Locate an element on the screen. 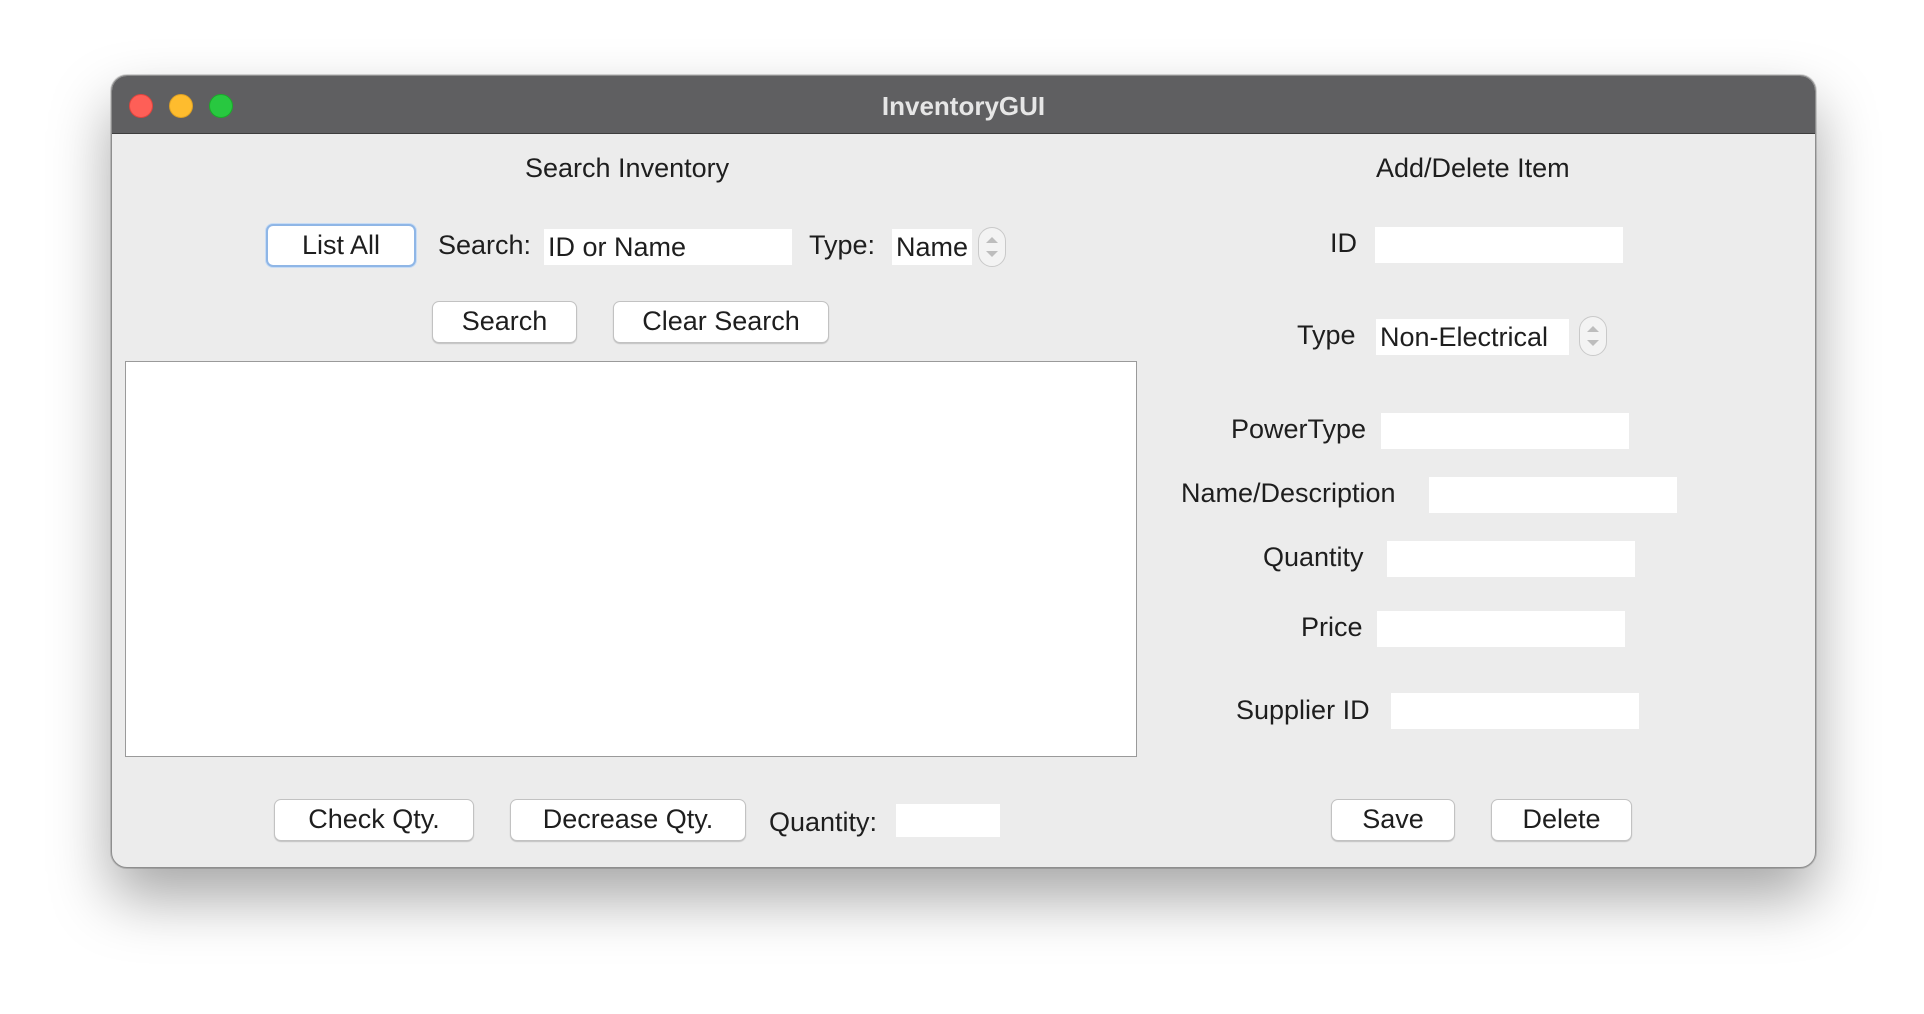 The image size is (1924, 1014). powertype-input is located at coordinates (1505, 431).